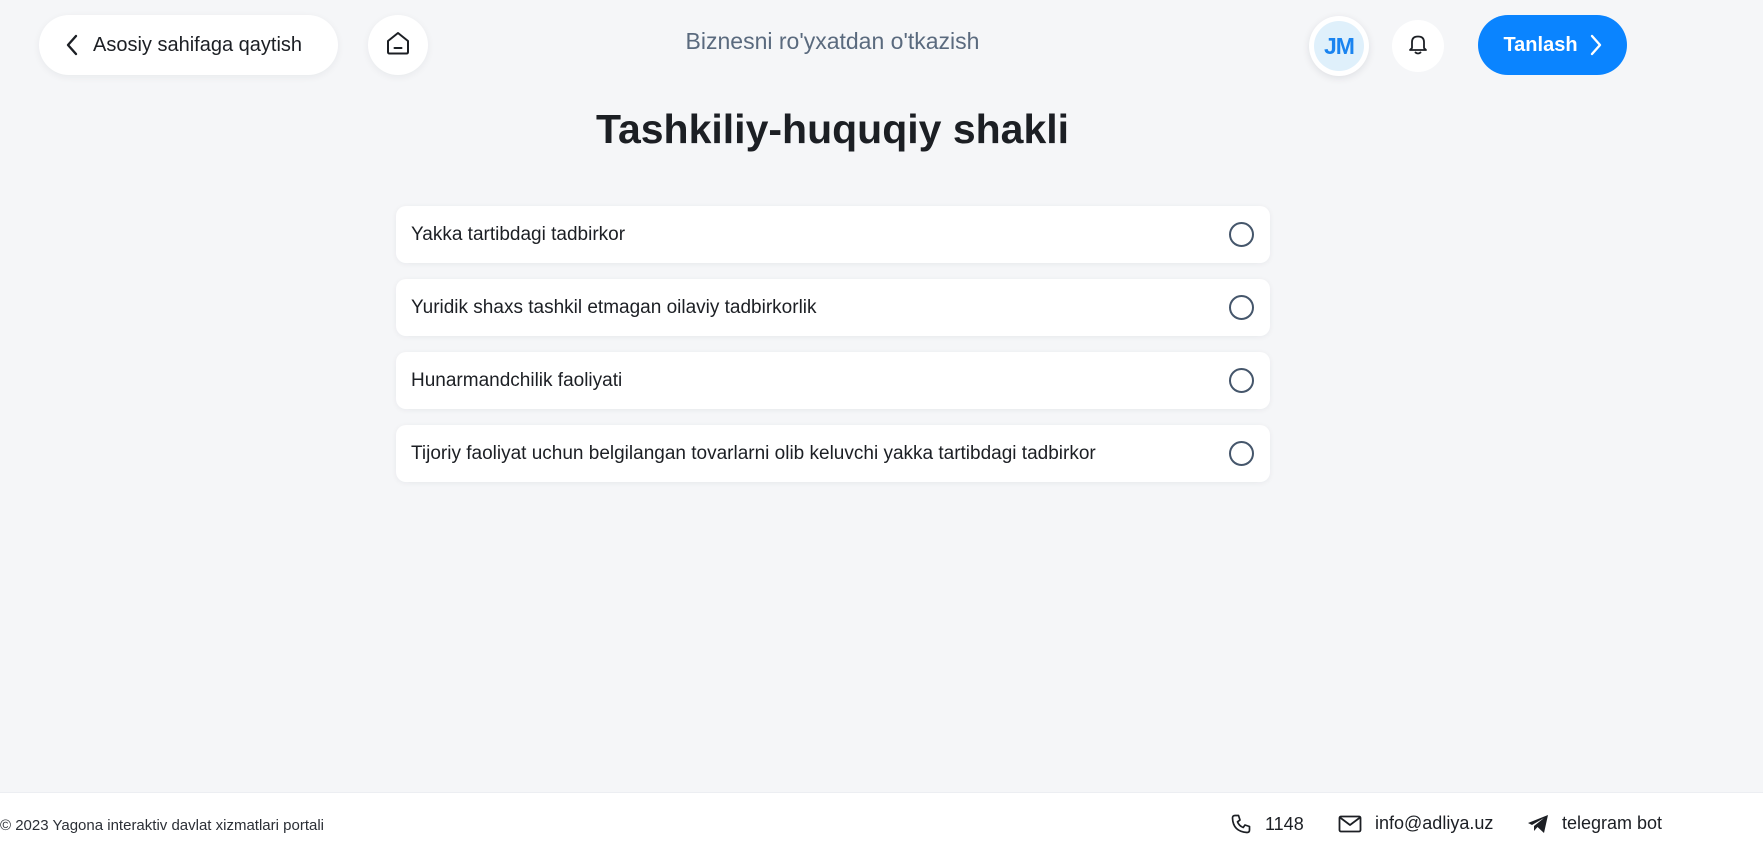 The width and height of the screenshot is (1763, 857). Describe the element at coordinates (1434, 823) in the screenshot. I see `email-address: info@adliya.uz` at that location.